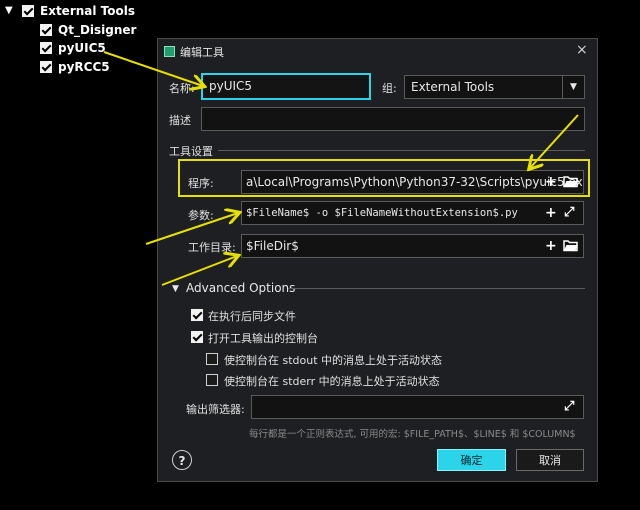 The image size is (640, 510). What do you see at coordinates (153, 68) in the screenshot?
I see `arrow-to-name-field` at bounding box center [153, 68].